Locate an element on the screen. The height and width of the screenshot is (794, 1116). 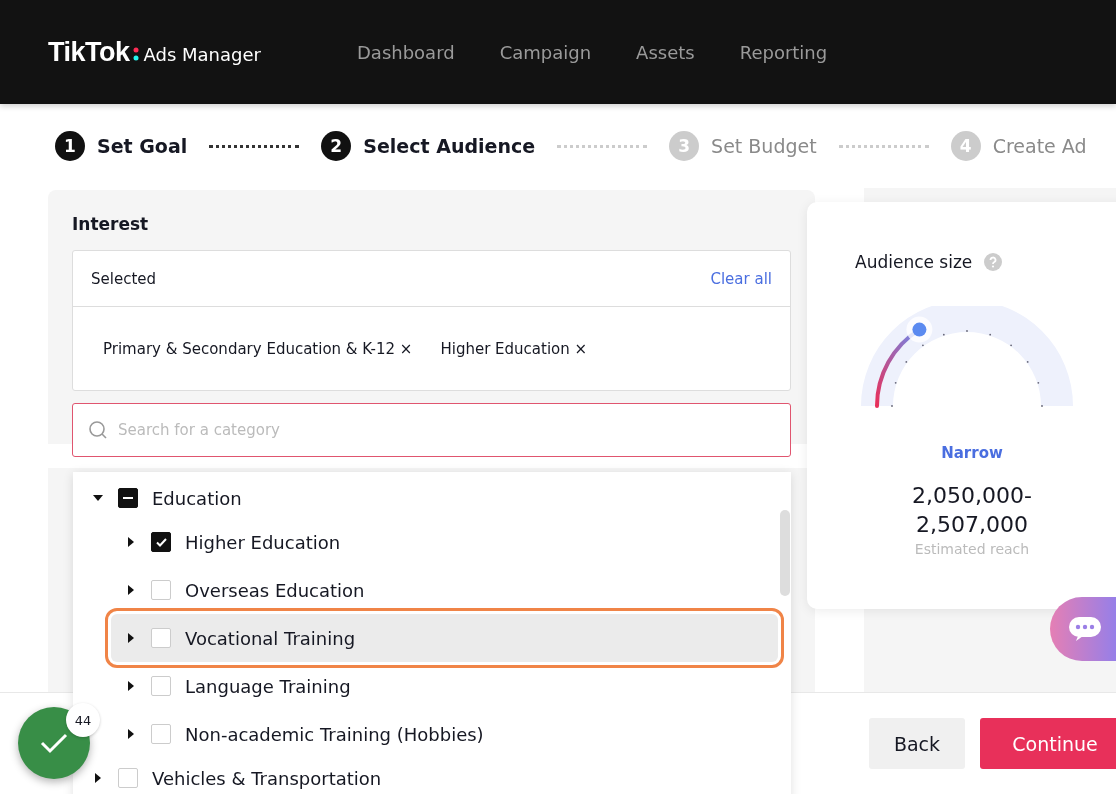
step-label: Set Goal is located at coordinates (142, 146).